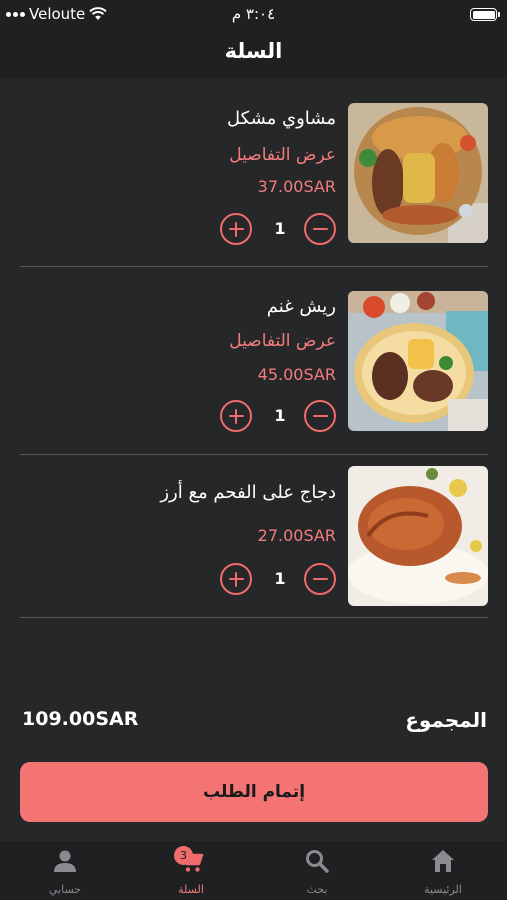 The height and width of the screenshot is (900, 507). I want to click on item-price: 27.00SAR, so click(296, 535).